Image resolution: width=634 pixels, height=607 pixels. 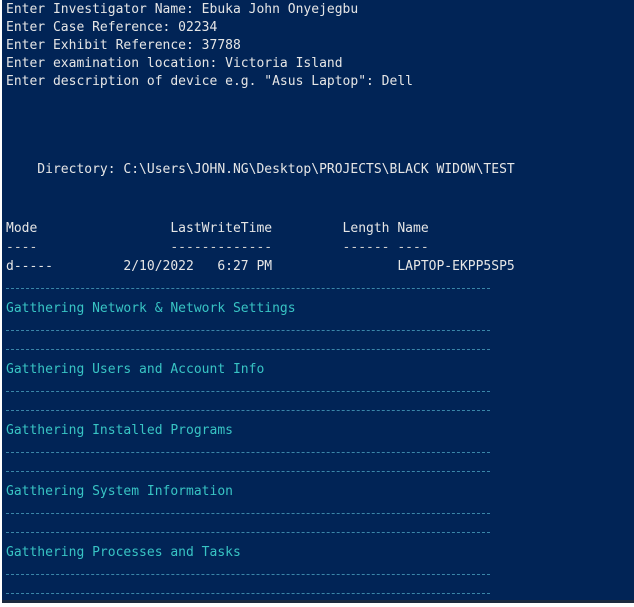 What do you see at coordinates (217, 228) in the screenshot?
I see `listing-header: Mode LastWriteTime Length Name` at bounding box center [217, 228].